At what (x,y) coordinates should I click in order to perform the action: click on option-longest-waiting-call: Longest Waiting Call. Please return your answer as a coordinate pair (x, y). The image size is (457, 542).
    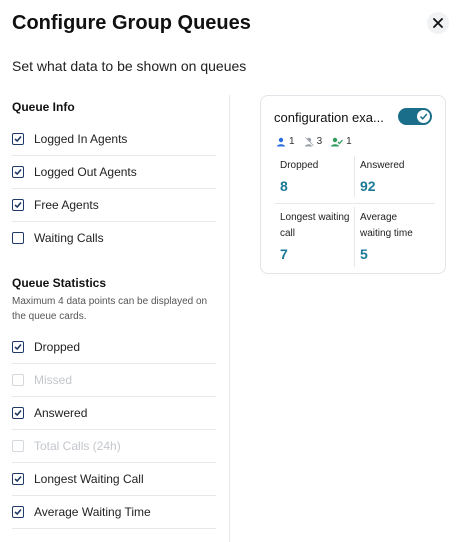
    Looking at the image, I should click on (114, 479).